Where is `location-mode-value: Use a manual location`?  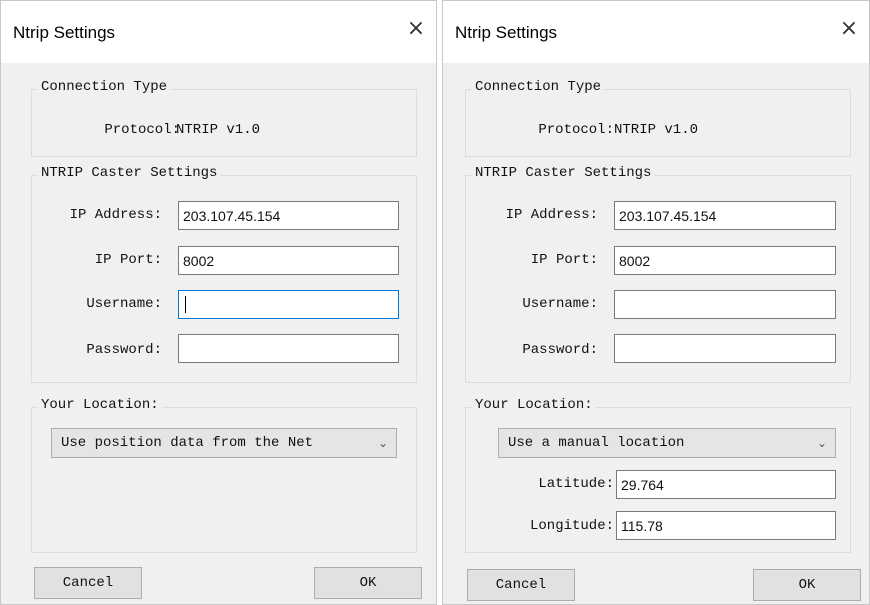
location-mode-value: Use a manual location is located at coordinates (596, 443).